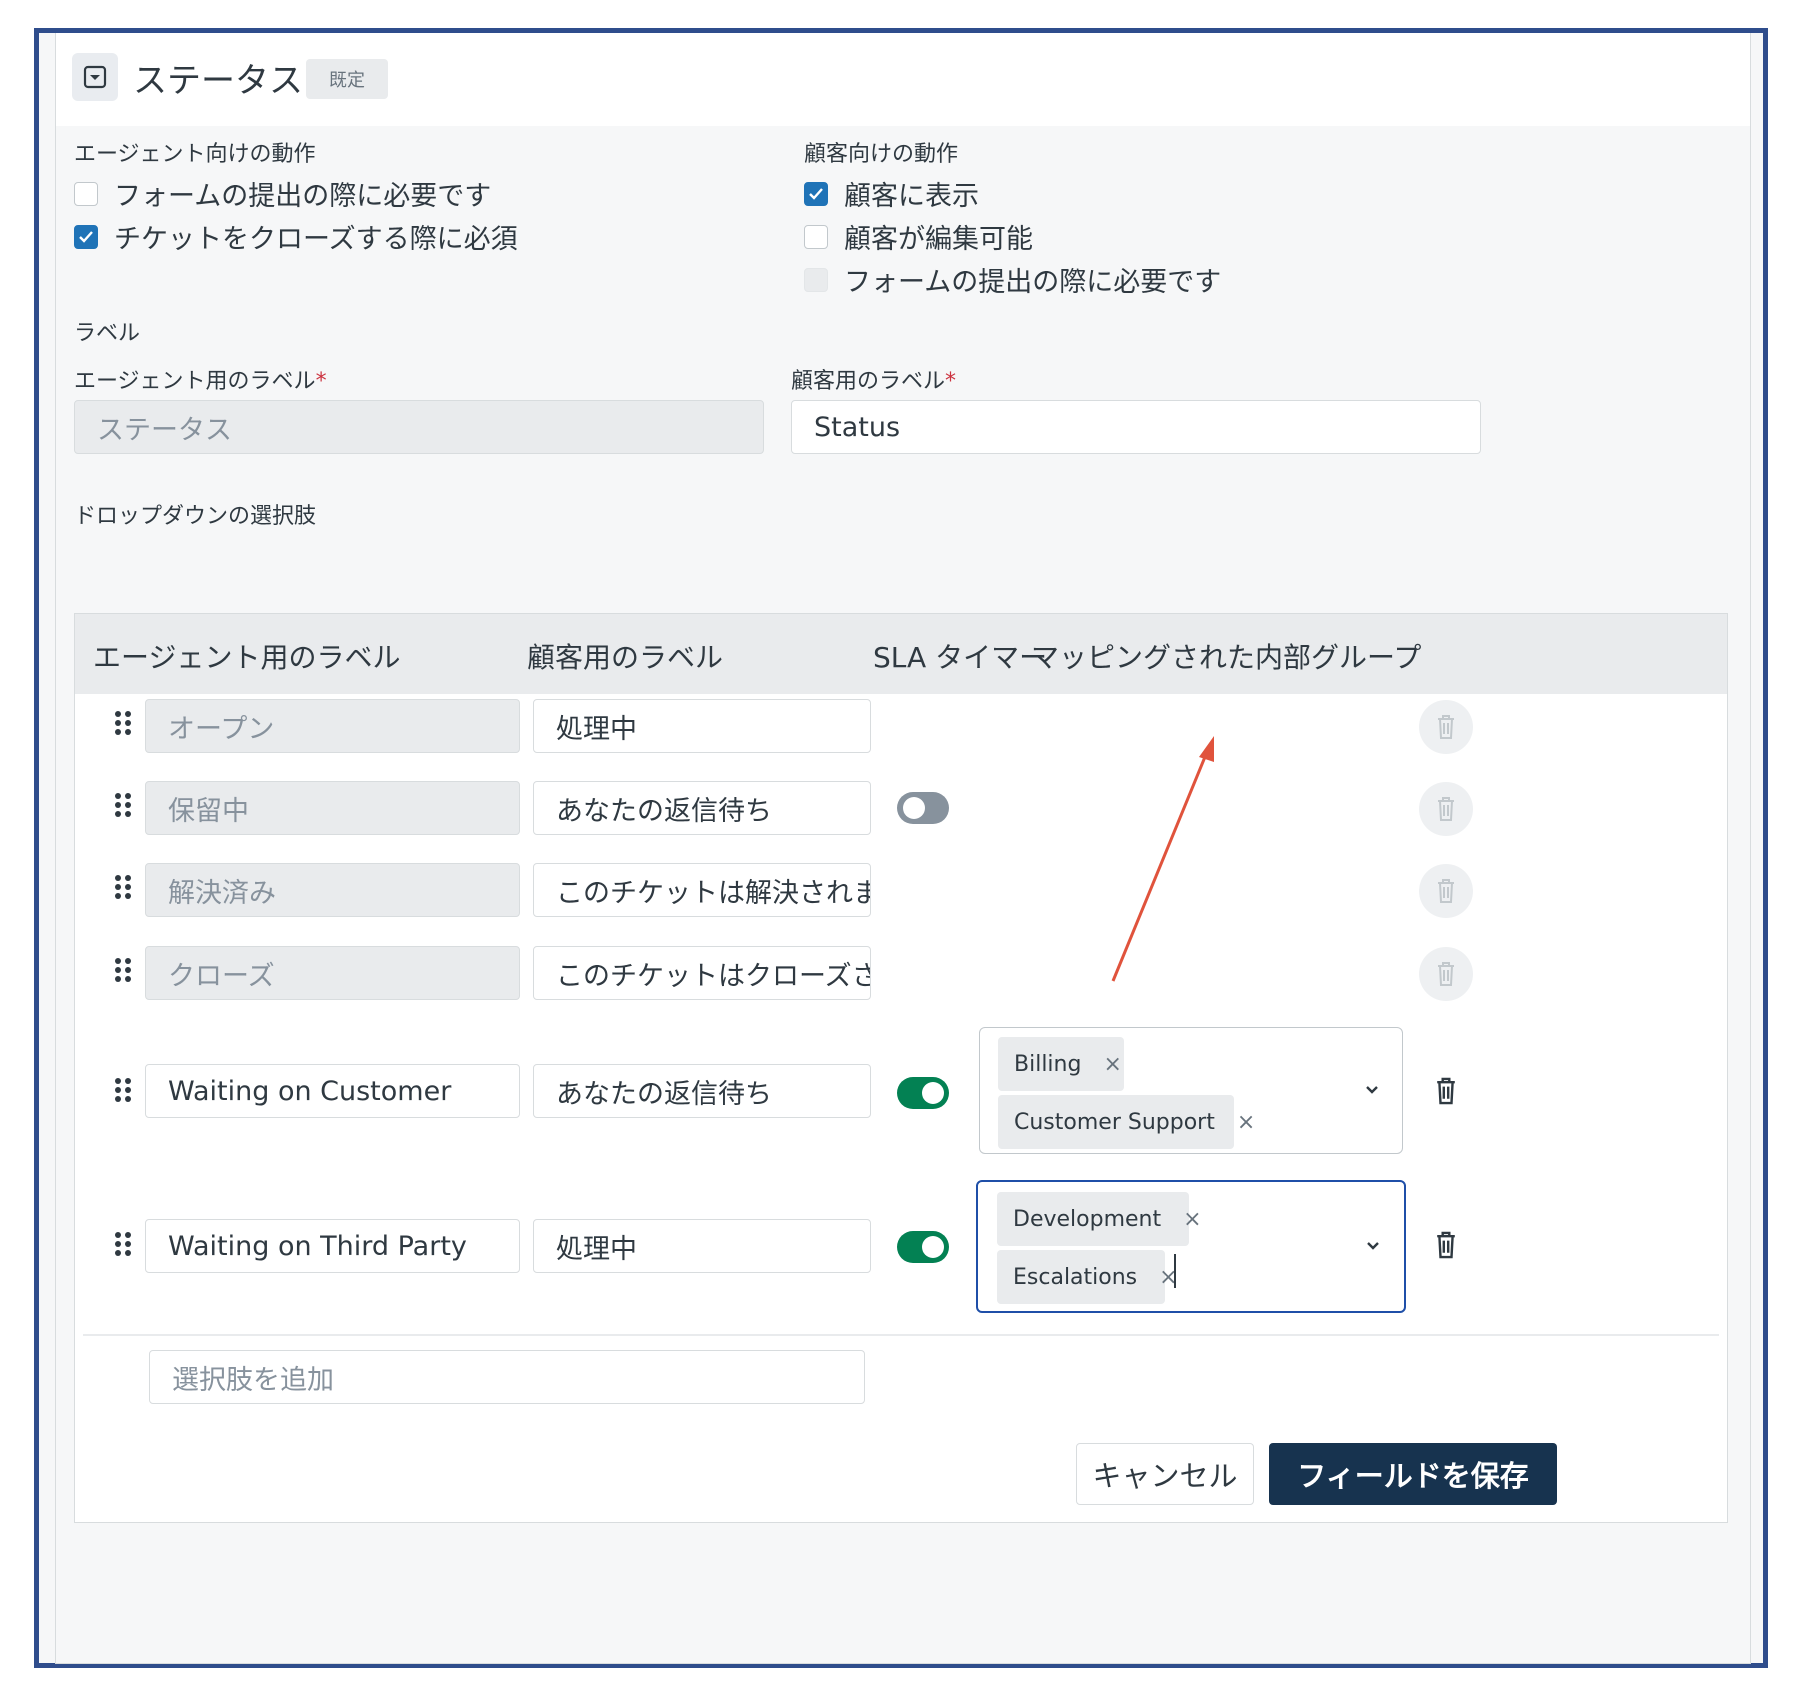 The width and height of the screenshot is (1797, 1691). I want to click on option-customer-label-input: このチケットはクローズさオ, so click(702, 973).